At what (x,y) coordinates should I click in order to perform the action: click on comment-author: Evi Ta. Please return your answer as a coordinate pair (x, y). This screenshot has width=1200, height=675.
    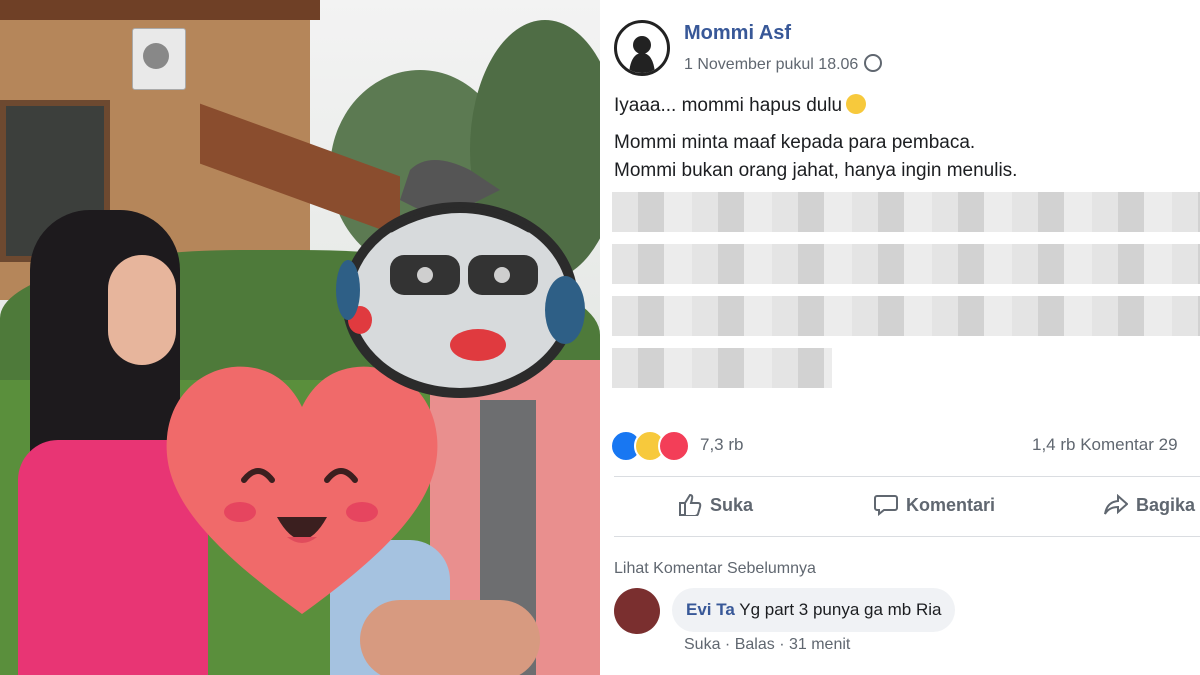
    Looking at the image, I should click on (710, 609).